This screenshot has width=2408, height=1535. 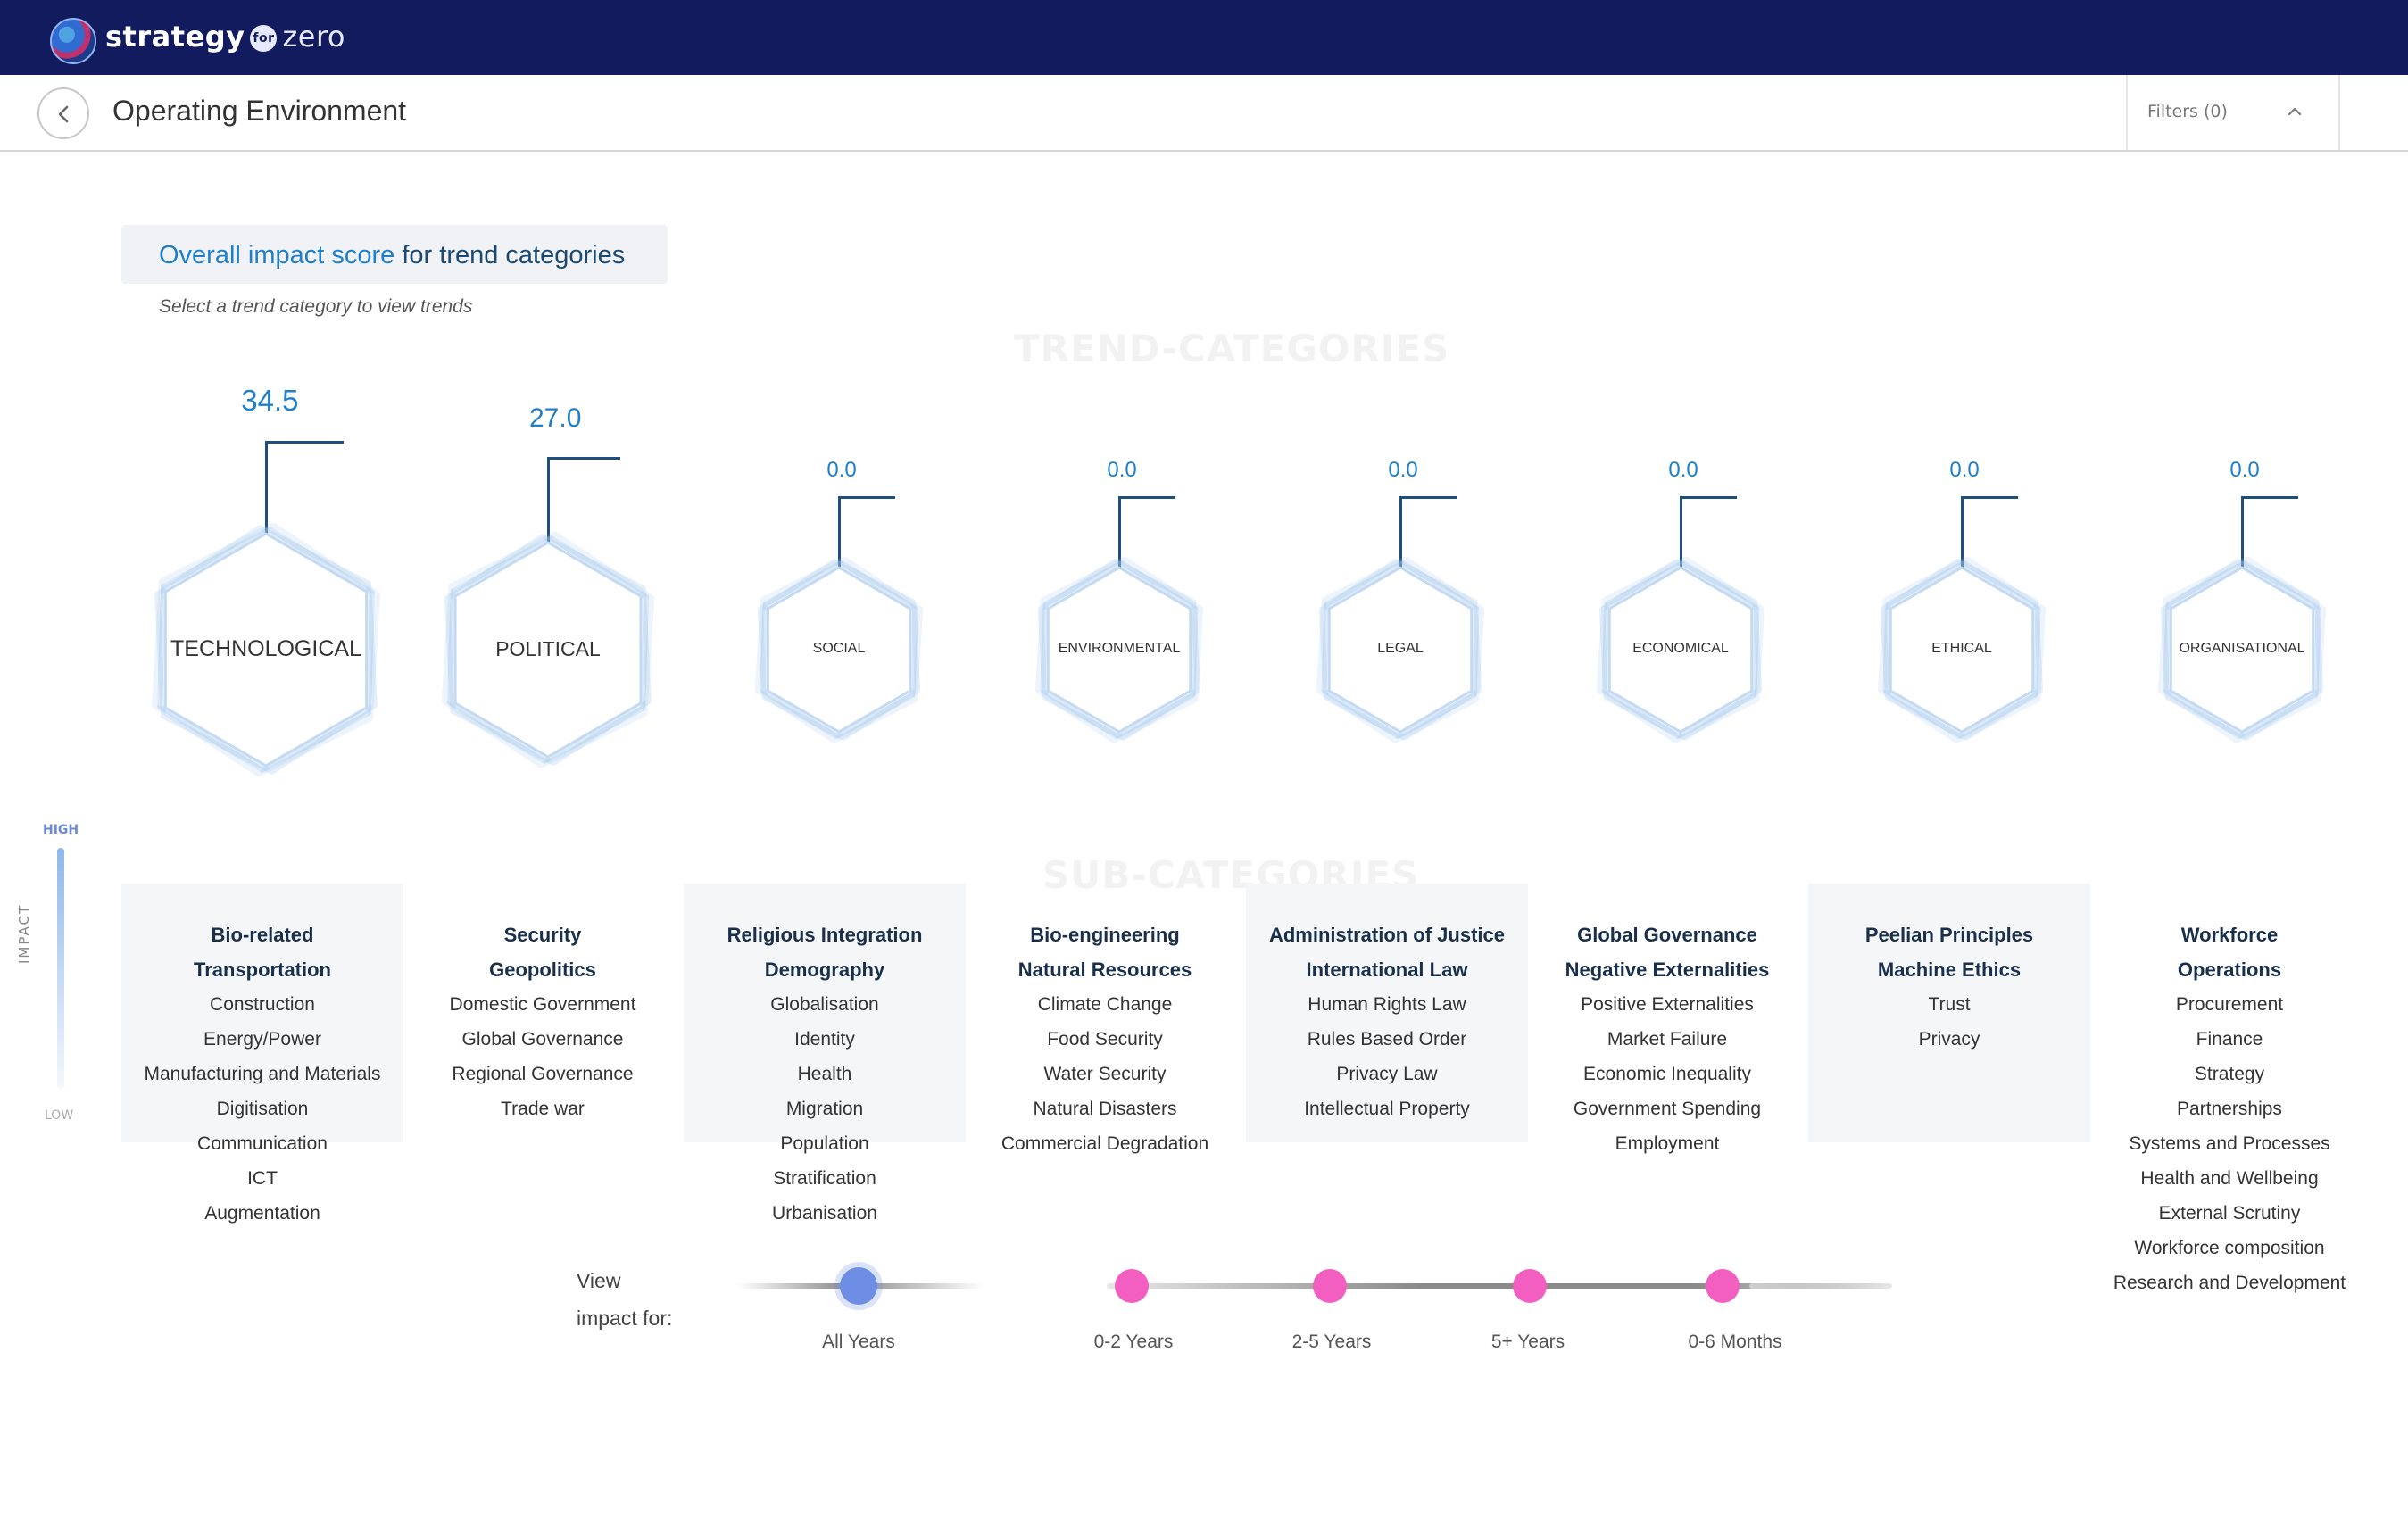 What do you see at coordinates (825, 1039) in the screenshot?
I see `sub-category-item: Identity` at bounding box center [825, 1039].